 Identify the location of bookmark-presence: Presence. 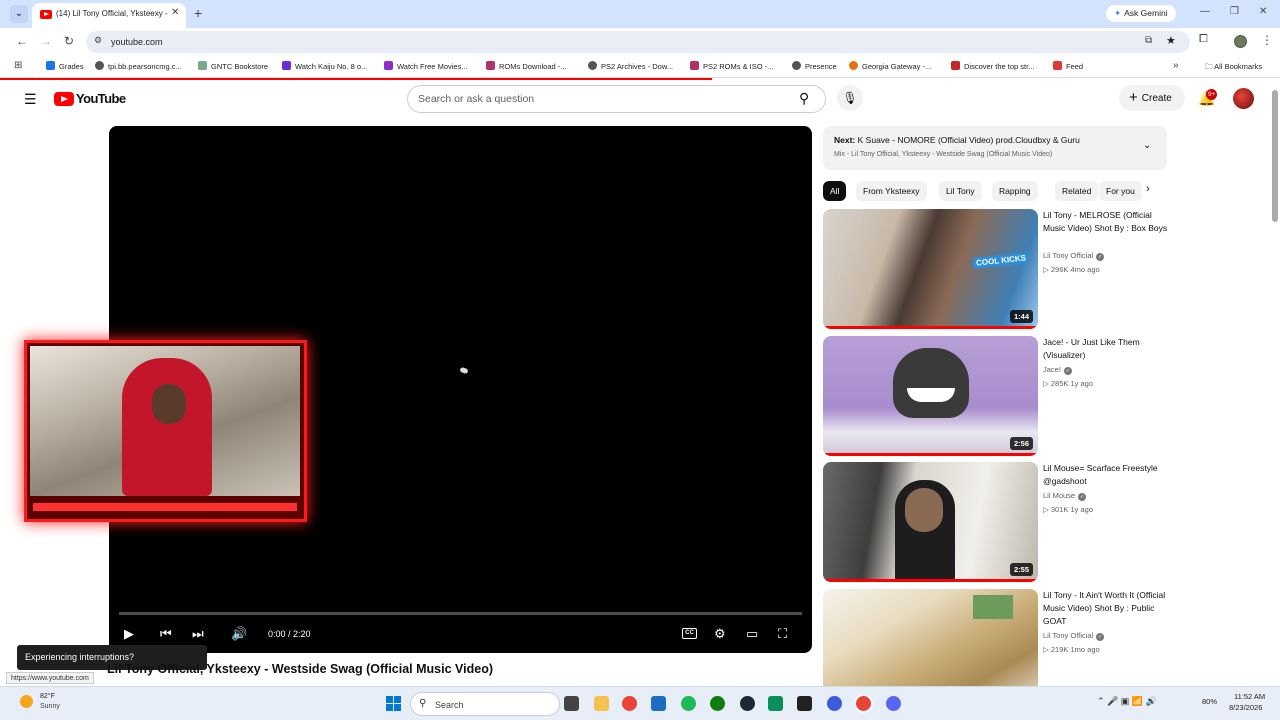
(814, 66).